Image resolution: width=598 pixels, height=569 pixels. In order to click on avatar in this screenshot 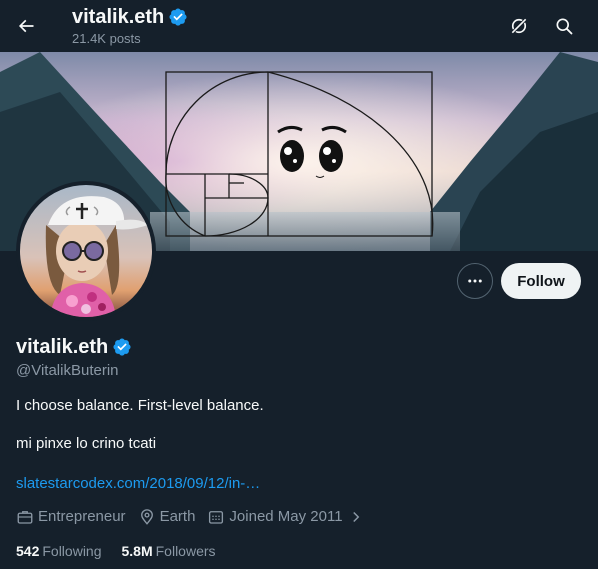, I will do `click(86, 251)`.